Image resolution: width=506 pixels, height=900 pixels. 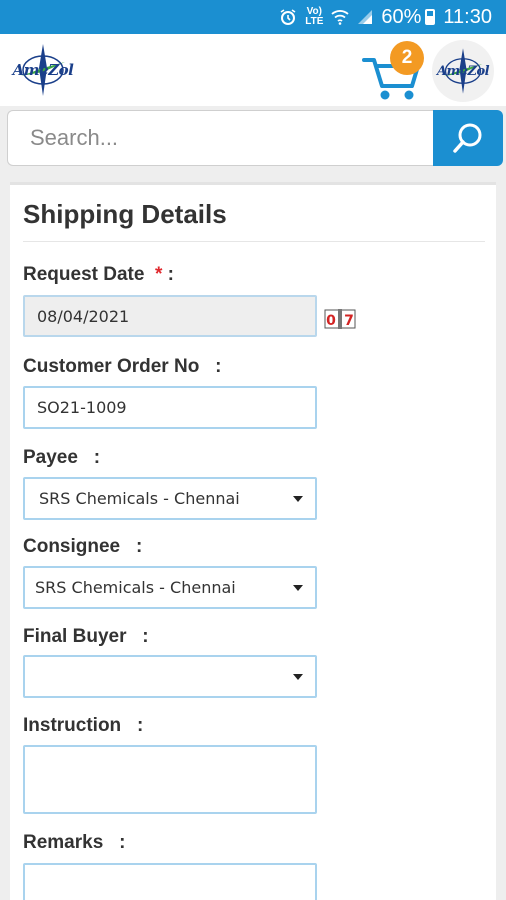 What do you see at coordinates (62, 457) in the screenshot?
I see `payee-label: Payee :` at bounding box center [62, 457].